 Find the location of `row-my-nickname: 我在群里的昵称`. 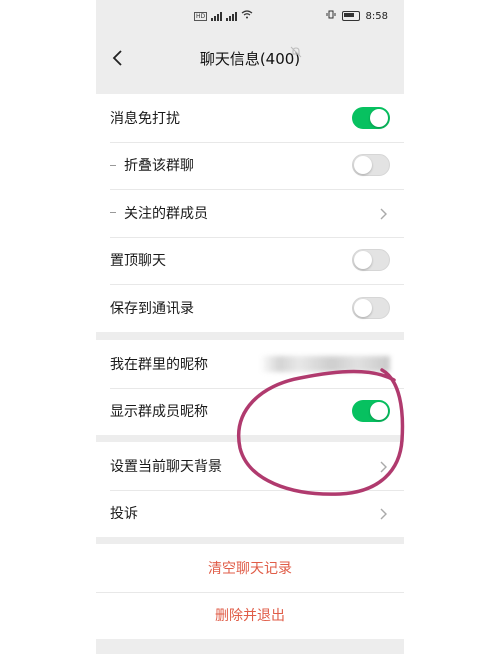

row-my-nickname: 我在群里的昵称 is located at coordinates (250, 364).